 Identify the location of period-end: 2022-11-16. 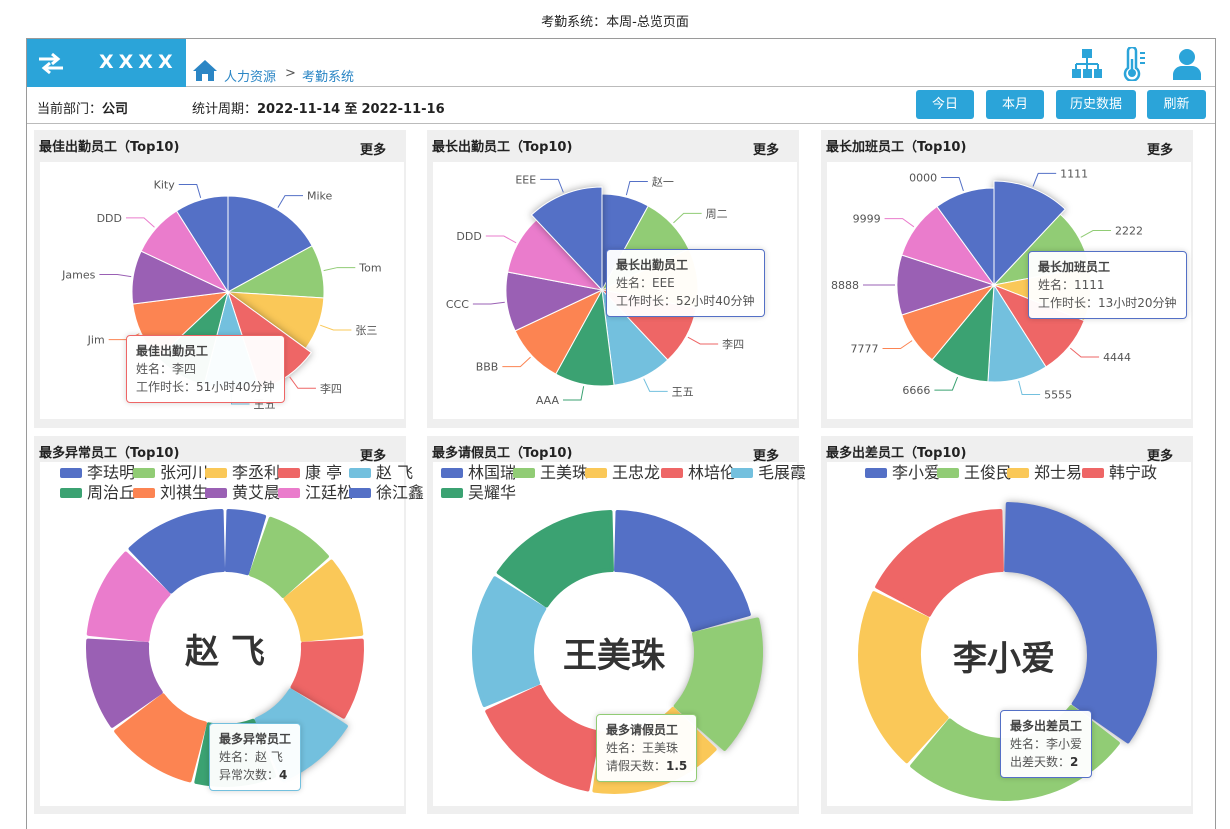
(403, 109).